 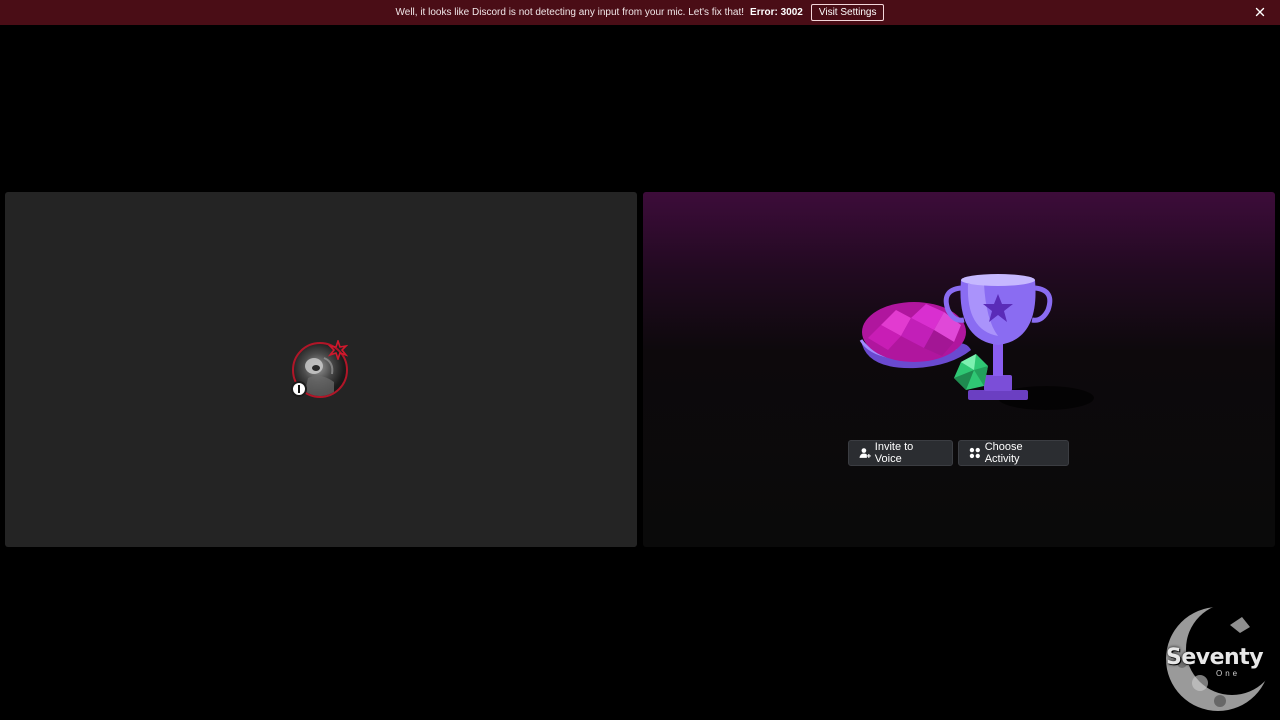 I want to click on activity-grid-icon, so click(x=974, y=453).